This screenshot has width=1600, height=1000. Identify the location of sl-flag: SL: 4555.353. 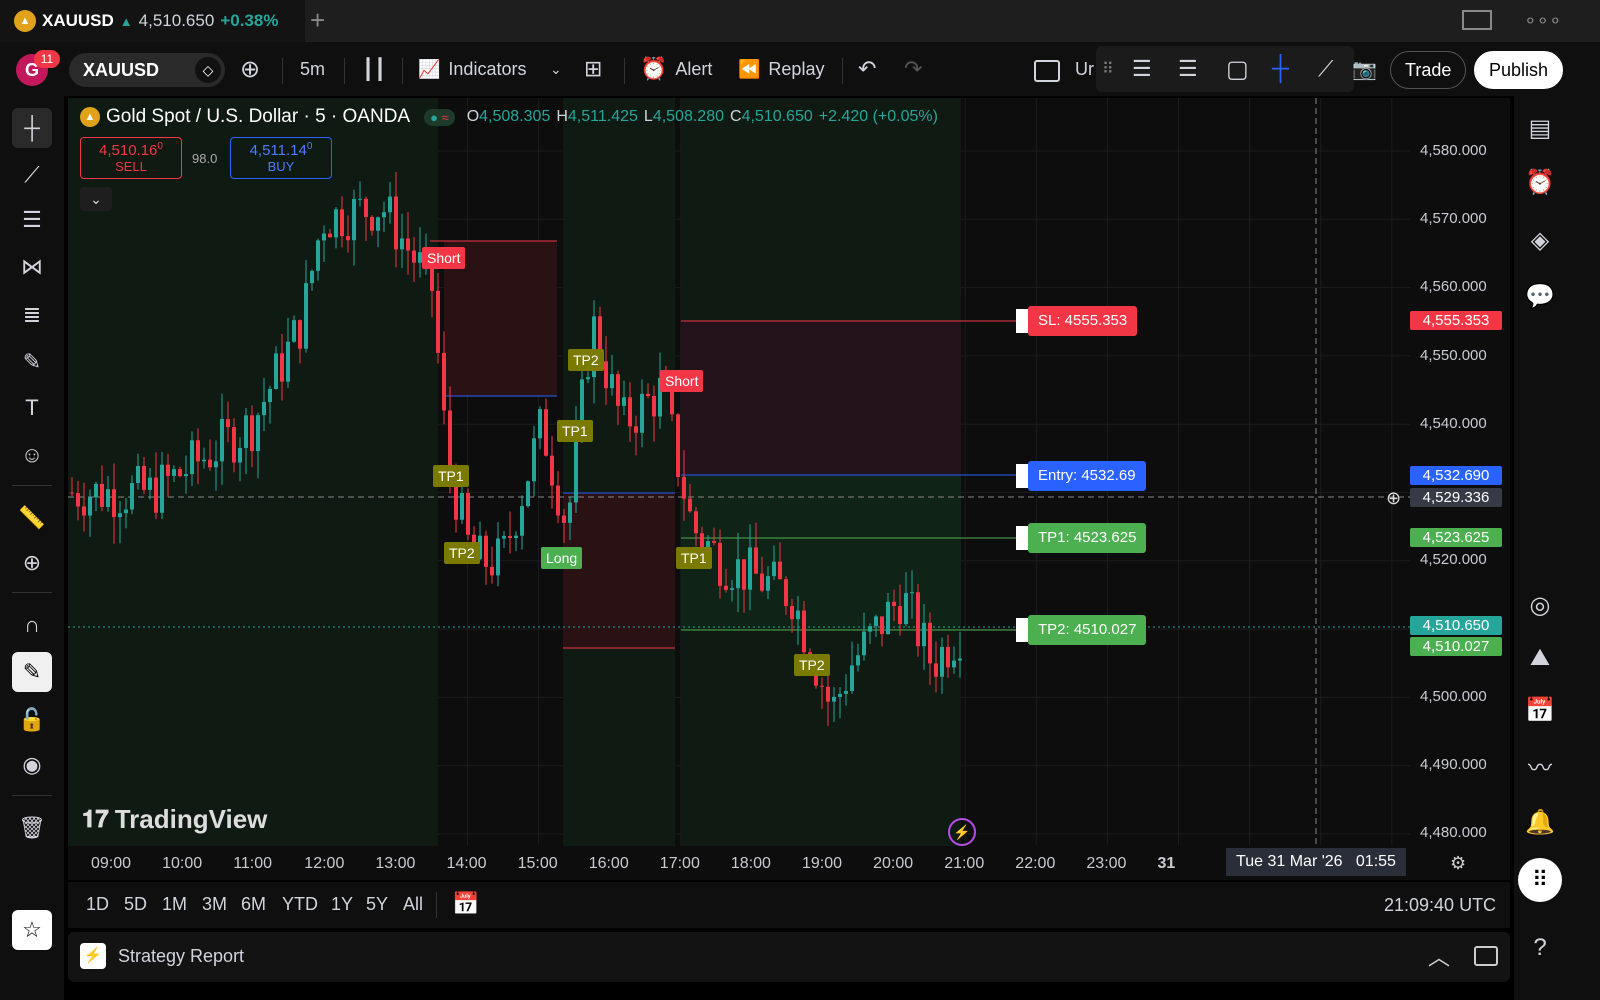
(1076, 321).